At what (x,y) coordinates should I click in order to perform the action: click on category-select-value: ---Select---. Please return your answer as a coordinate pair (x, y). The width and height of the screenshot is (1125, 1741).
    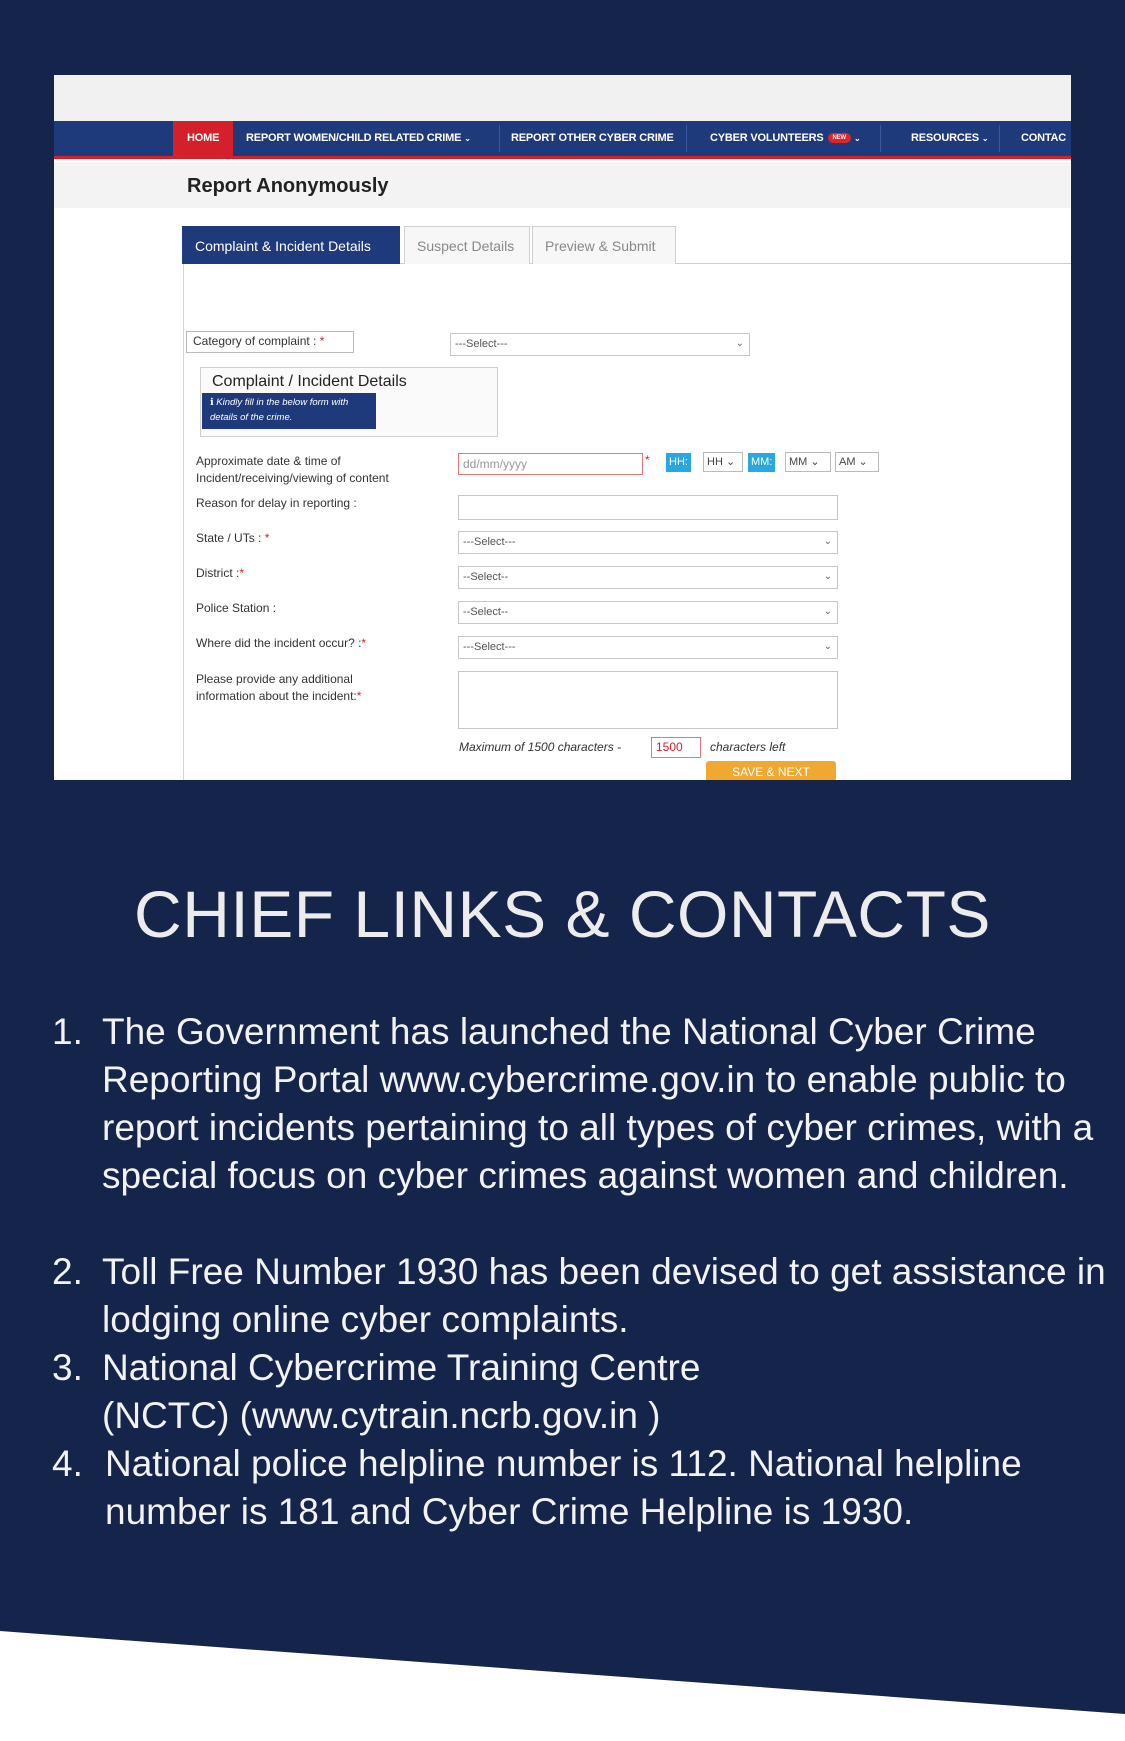
    Looking at the image, I should click on (481, 344).